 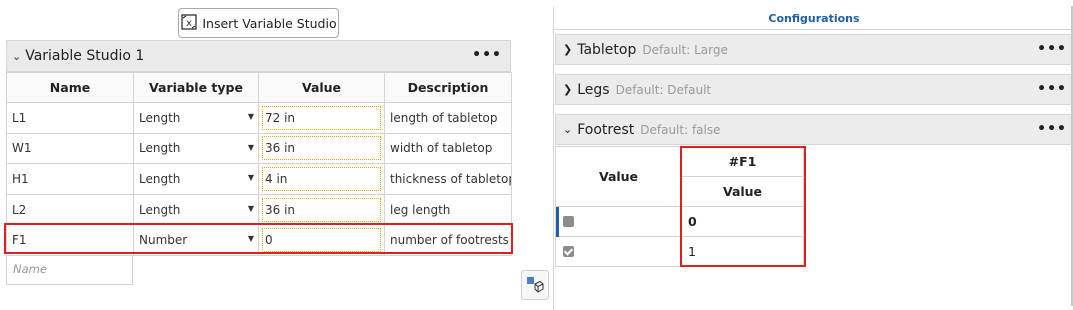 I want to click on table-header-row: Name Variable type Value Description, so click(x=259, y=87).